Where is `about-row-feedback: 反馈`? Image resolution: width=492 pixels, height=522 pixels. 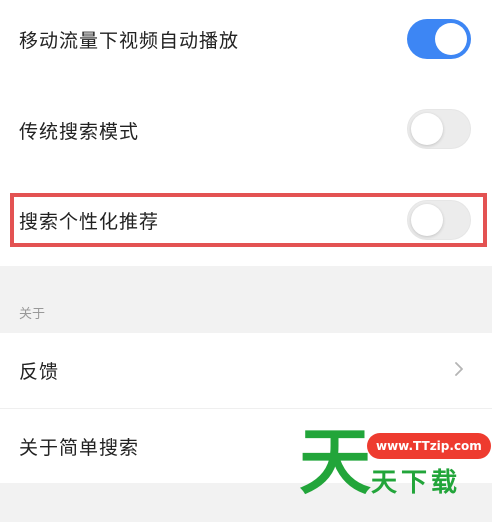
about-row-feedback: 反馈 is located at coordinates (246, 370).